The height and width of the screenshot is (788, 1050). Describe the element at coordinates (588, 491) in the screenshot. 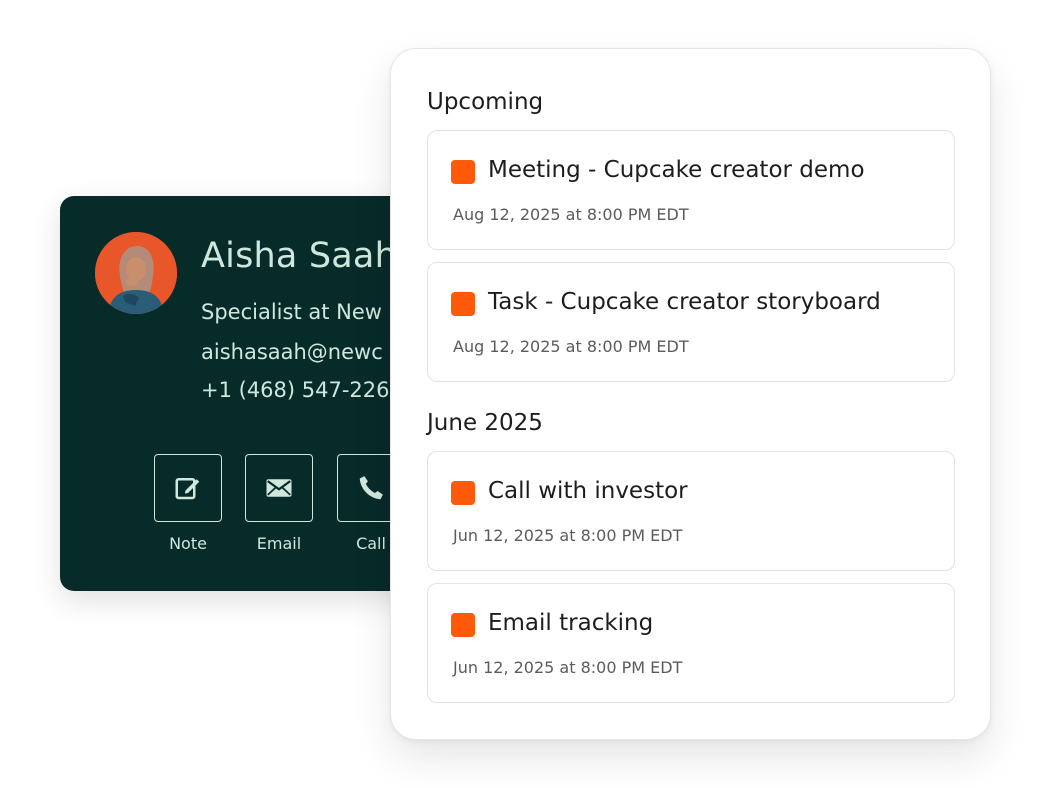

I see `activity-title: Call with investor` at that location.